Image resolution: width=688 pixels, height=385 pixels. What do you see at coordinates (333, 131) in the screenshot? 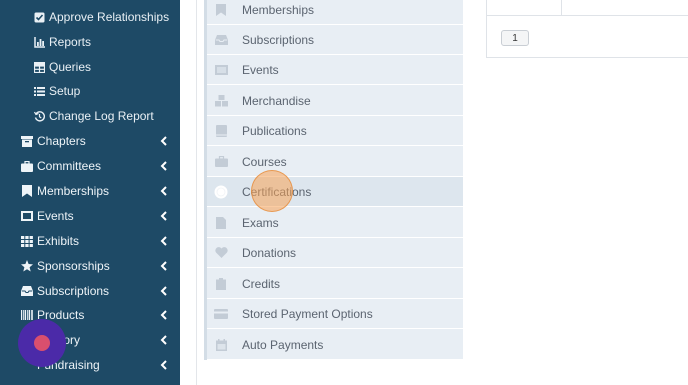
I see `menu-item-publications: Publications` at bounding box center [333, 131].